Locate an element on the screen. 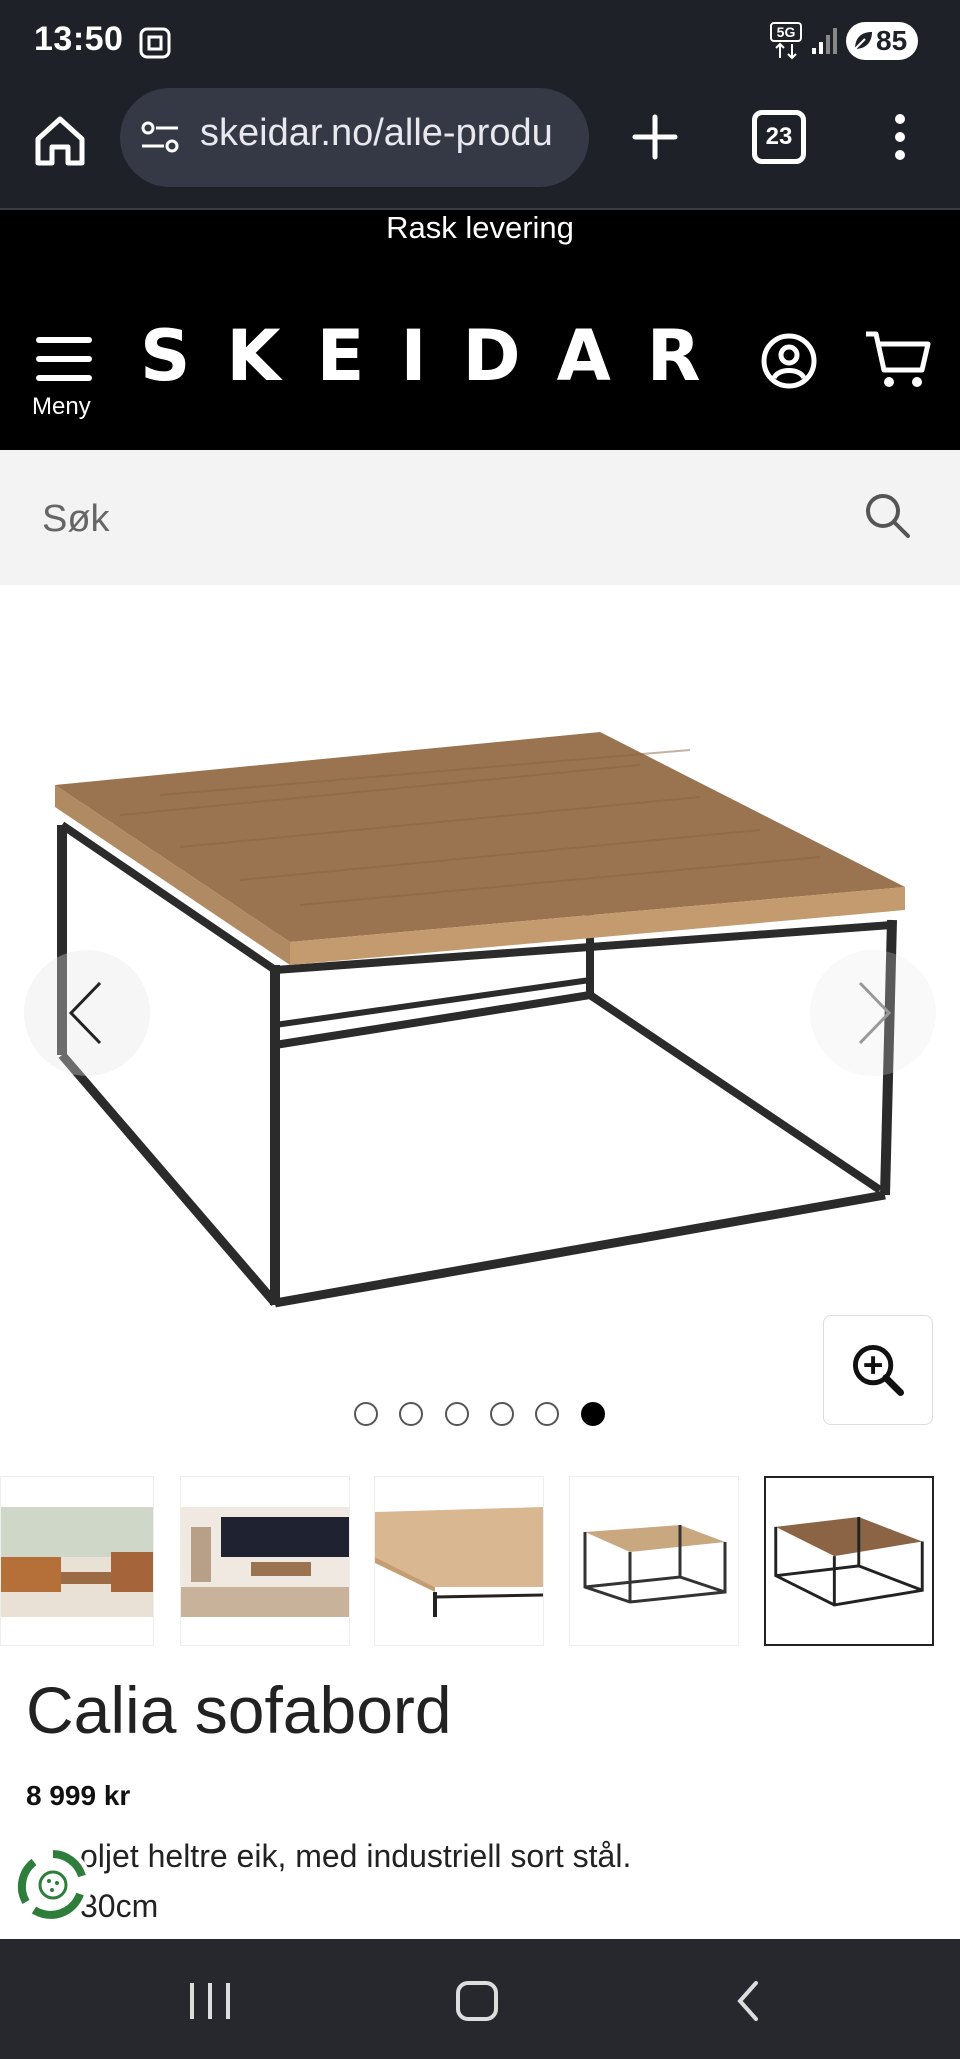  account-icon is located at coordinates (789, 361).